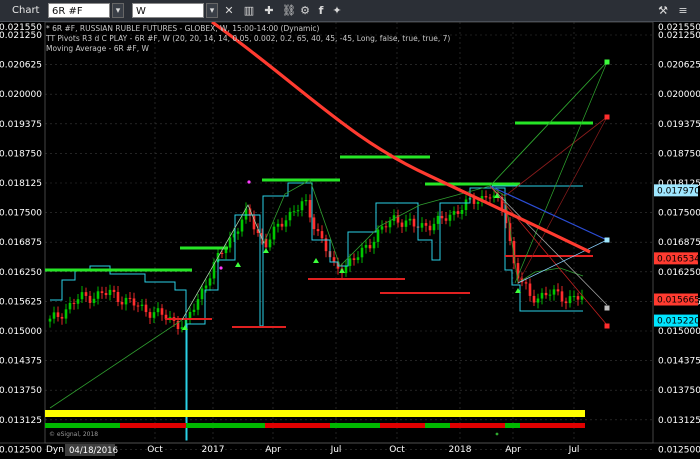  I want to click on y-axis-label-left: 0.015625, so click(21, 302).